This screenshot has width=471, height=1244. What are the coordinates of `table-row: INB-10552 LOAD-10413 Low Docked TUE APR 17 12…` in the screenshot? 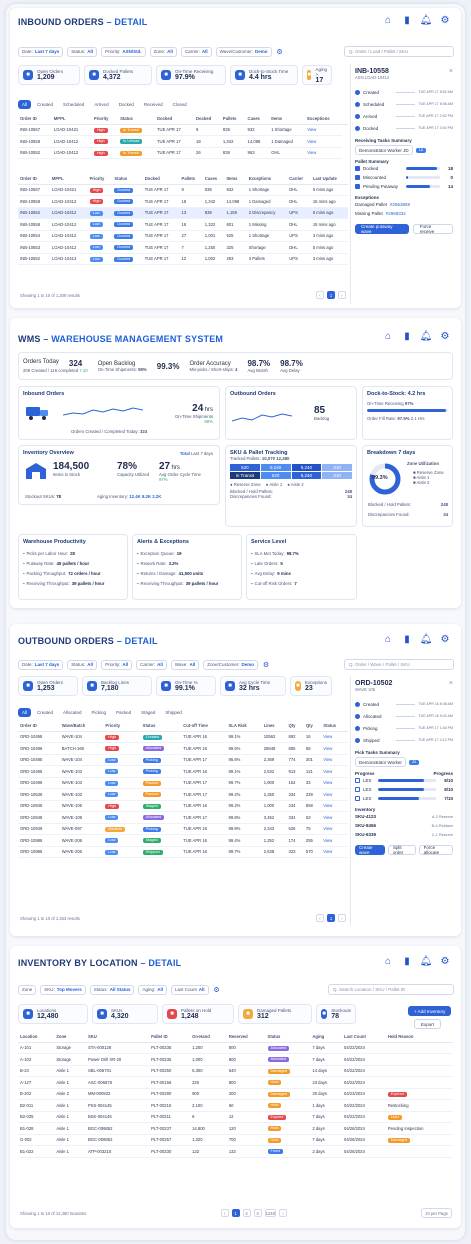 It's located at (183, 259).